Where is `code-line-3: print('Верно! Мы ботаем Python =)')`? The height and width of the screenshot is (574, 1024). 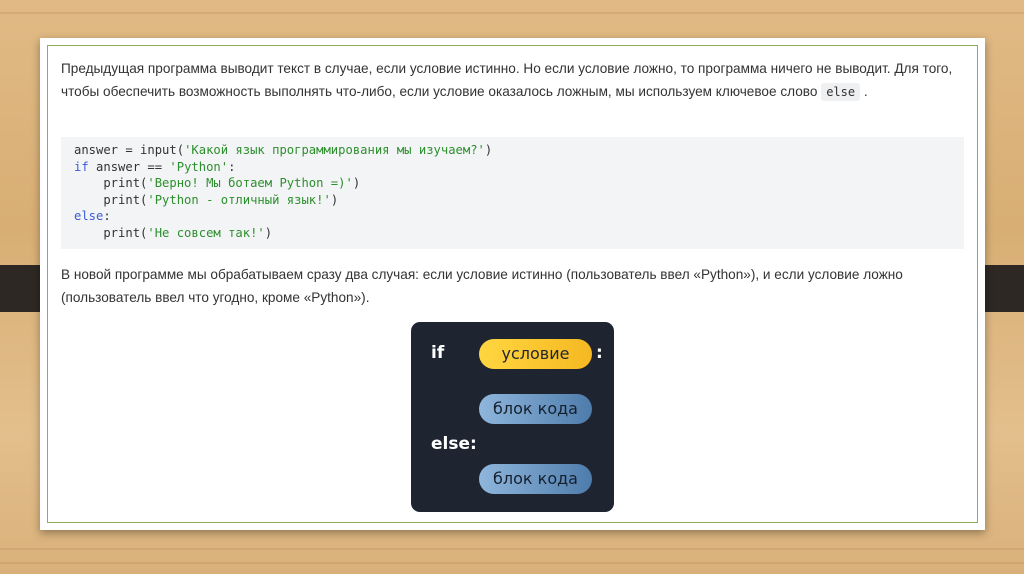 code-line-3: print('Верно! Мы ботаем Python =)') is located at coordinates (217, 183).